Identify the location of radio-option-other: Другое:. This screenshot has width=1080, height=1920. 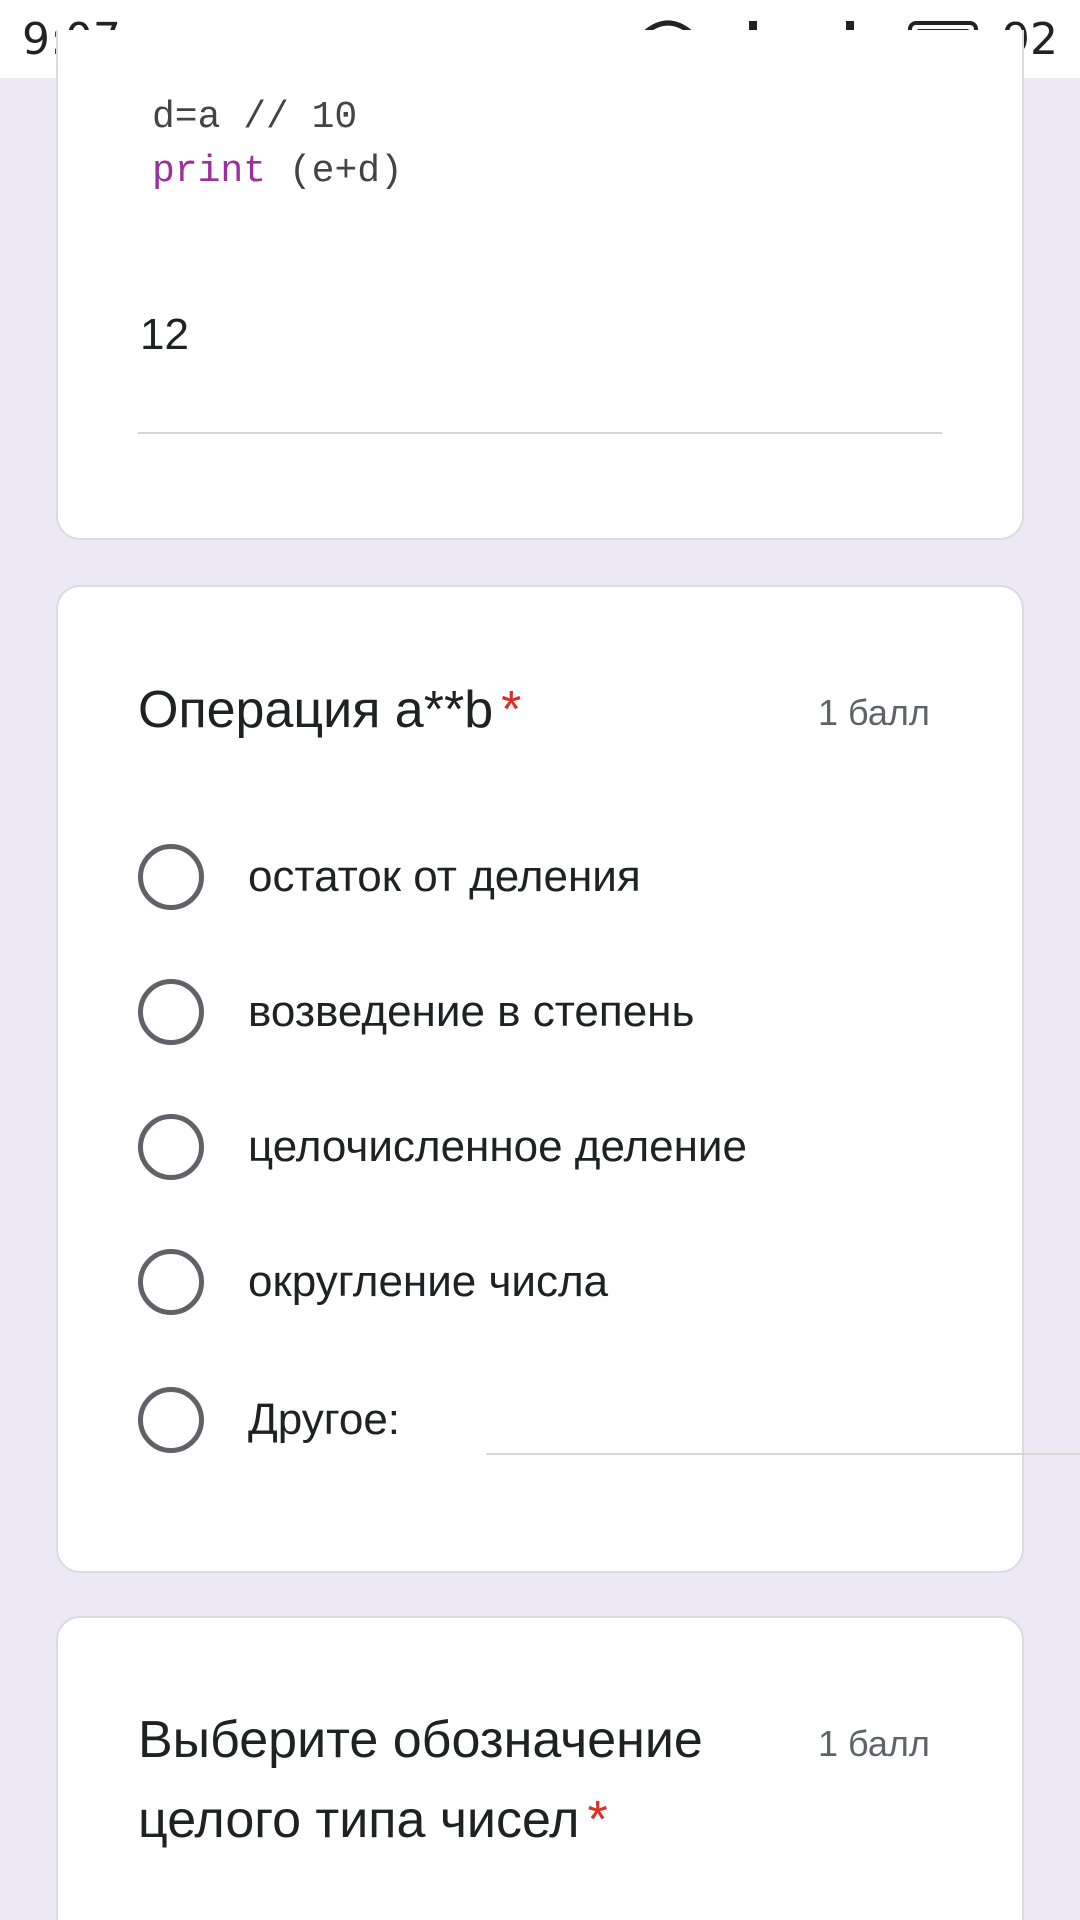
(269, 1420).